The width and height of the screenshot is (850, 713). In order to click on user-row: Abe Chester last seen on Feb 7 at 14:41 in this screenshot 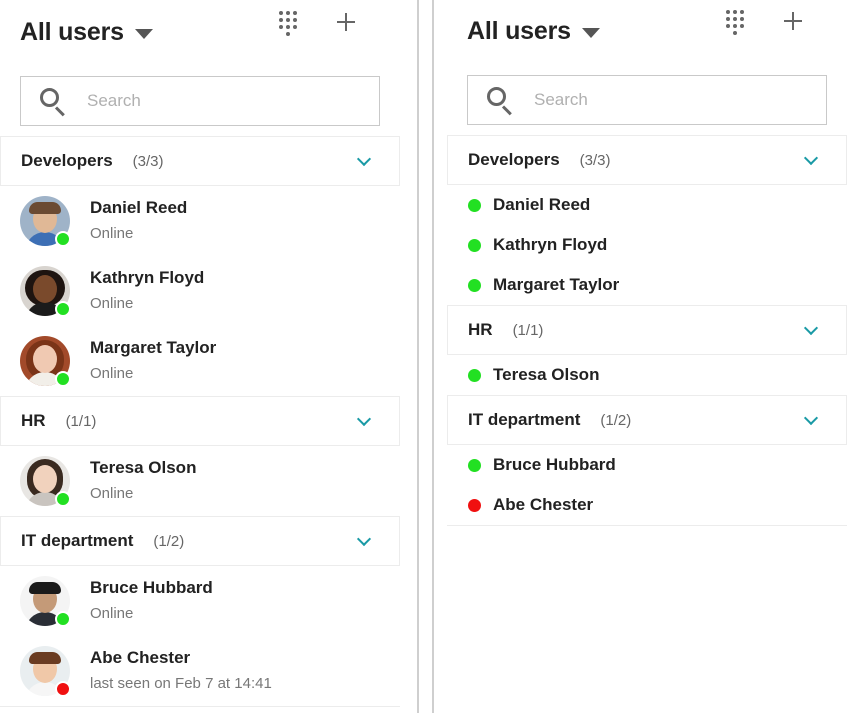, I will do `click(200, 671)`.